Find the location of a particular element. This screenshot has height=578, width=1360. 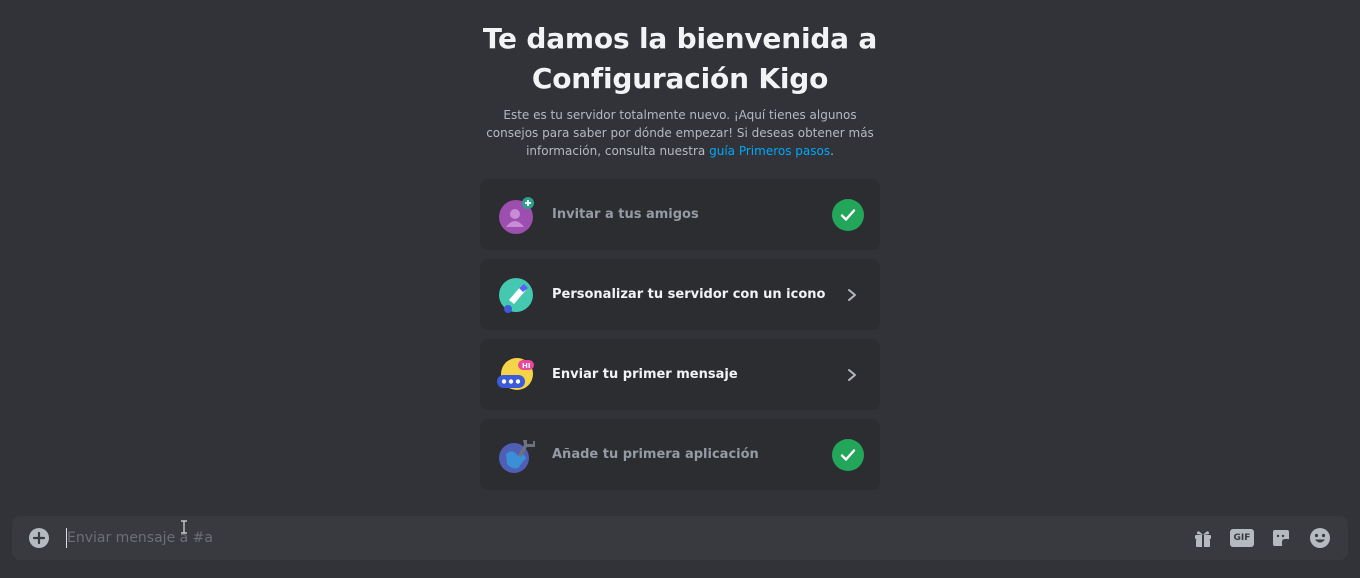

card-customize-server-icon: Personalizar tu servidor con un icono is located at coordinates (680, 294).